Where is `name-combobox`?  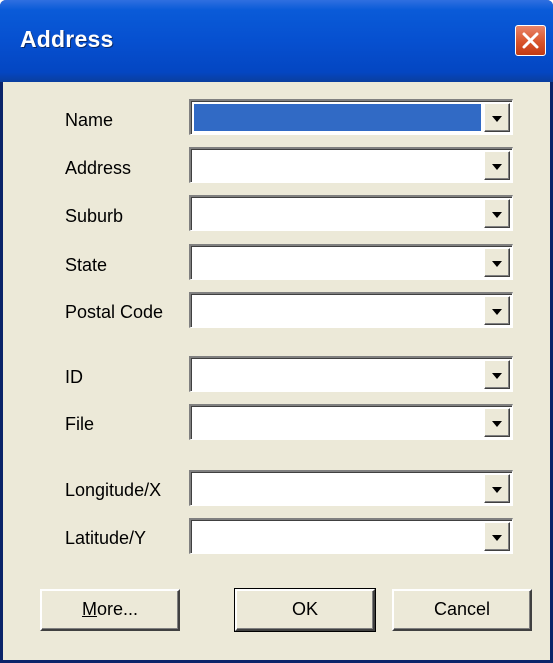 name-combobox is located at coordinates (351, 117).